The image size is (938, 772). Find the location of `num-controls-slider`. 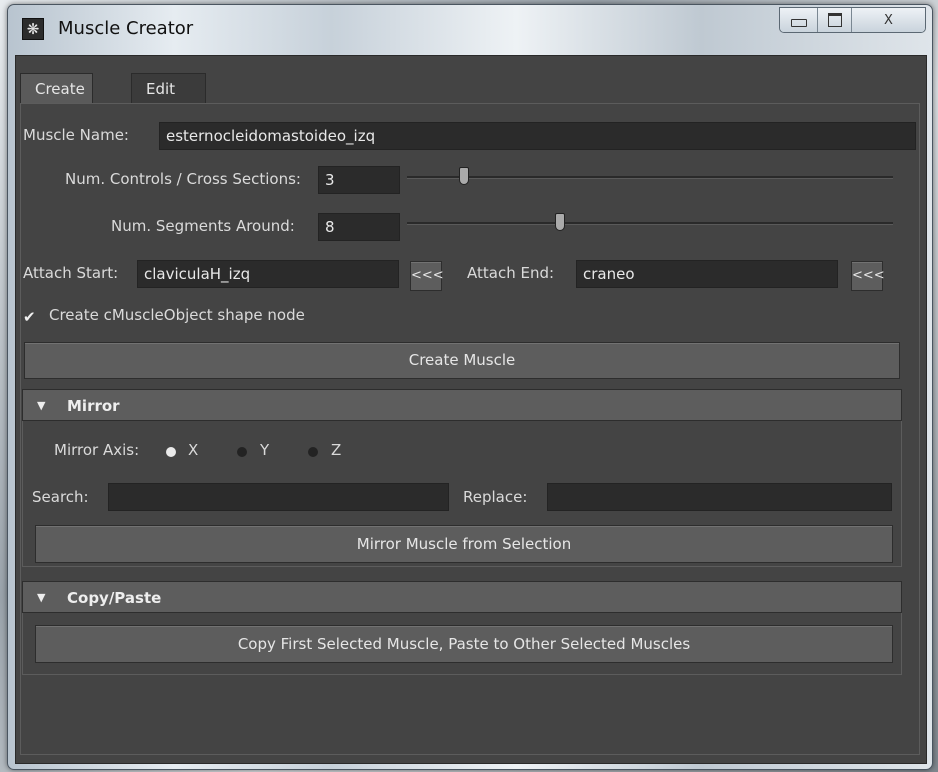

num-controls-slider is located at coordinates (650, 176).